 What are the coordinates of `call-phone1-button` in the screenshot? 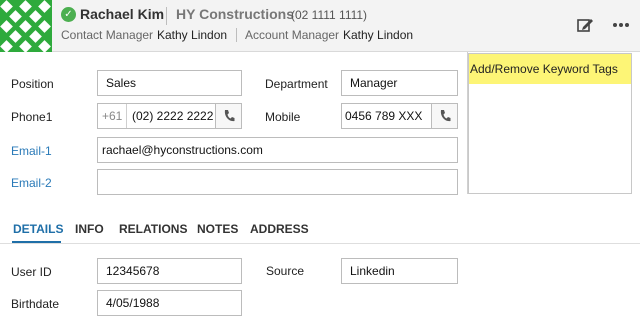 It's located at (228, 116).